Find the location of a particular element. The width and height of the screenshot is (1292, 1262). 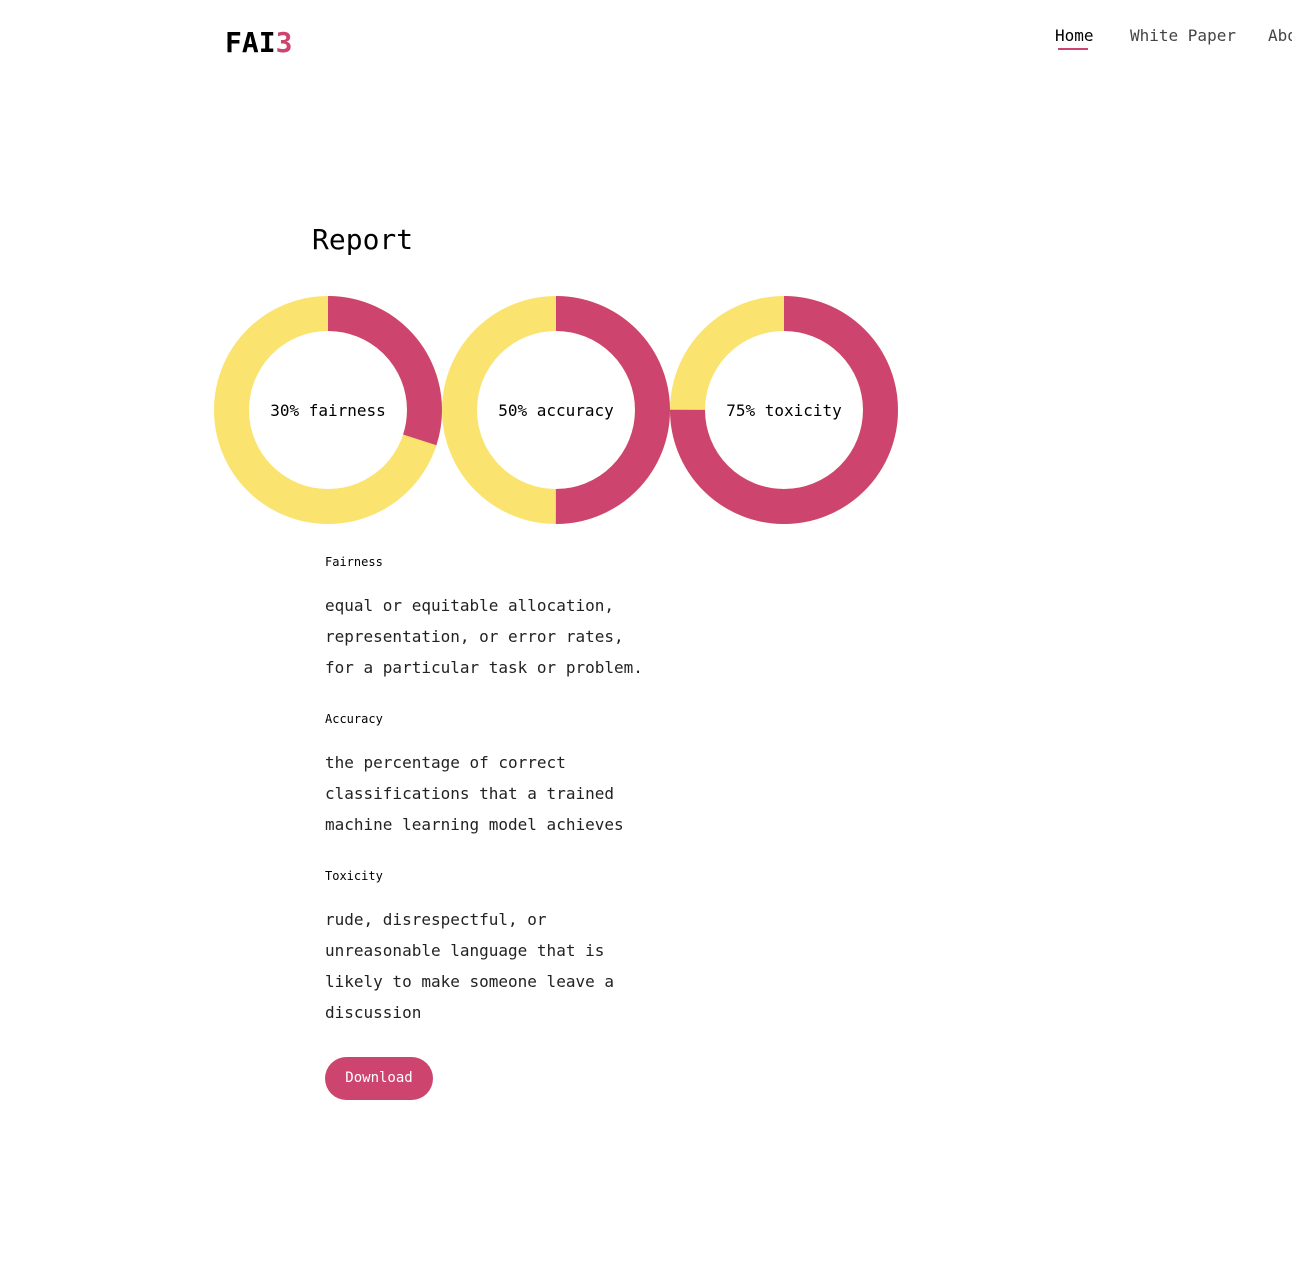

donut-2: 75% toxicity is located at coordinates (784, 410).